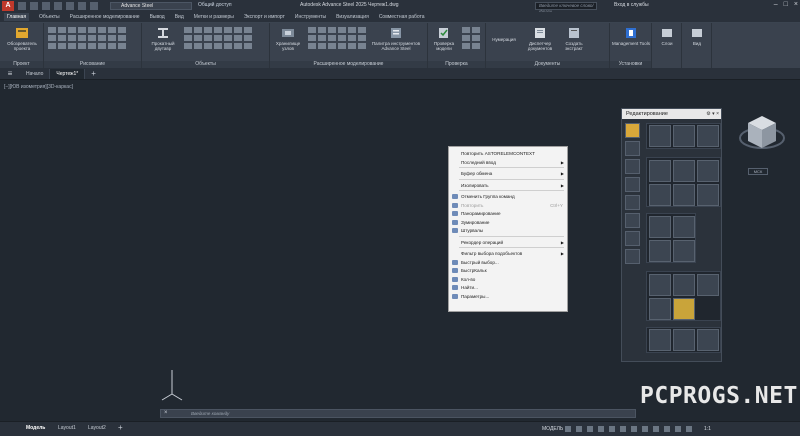 Image resolution: width=800 pixels, height=436 pixels. I want to click on tab-drawing1: Чертеж1*, so click(68, 73).